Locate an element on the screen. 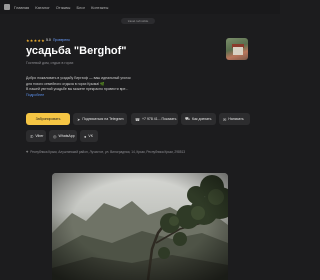  write-label: Написать is located at coordinates (236, 119).